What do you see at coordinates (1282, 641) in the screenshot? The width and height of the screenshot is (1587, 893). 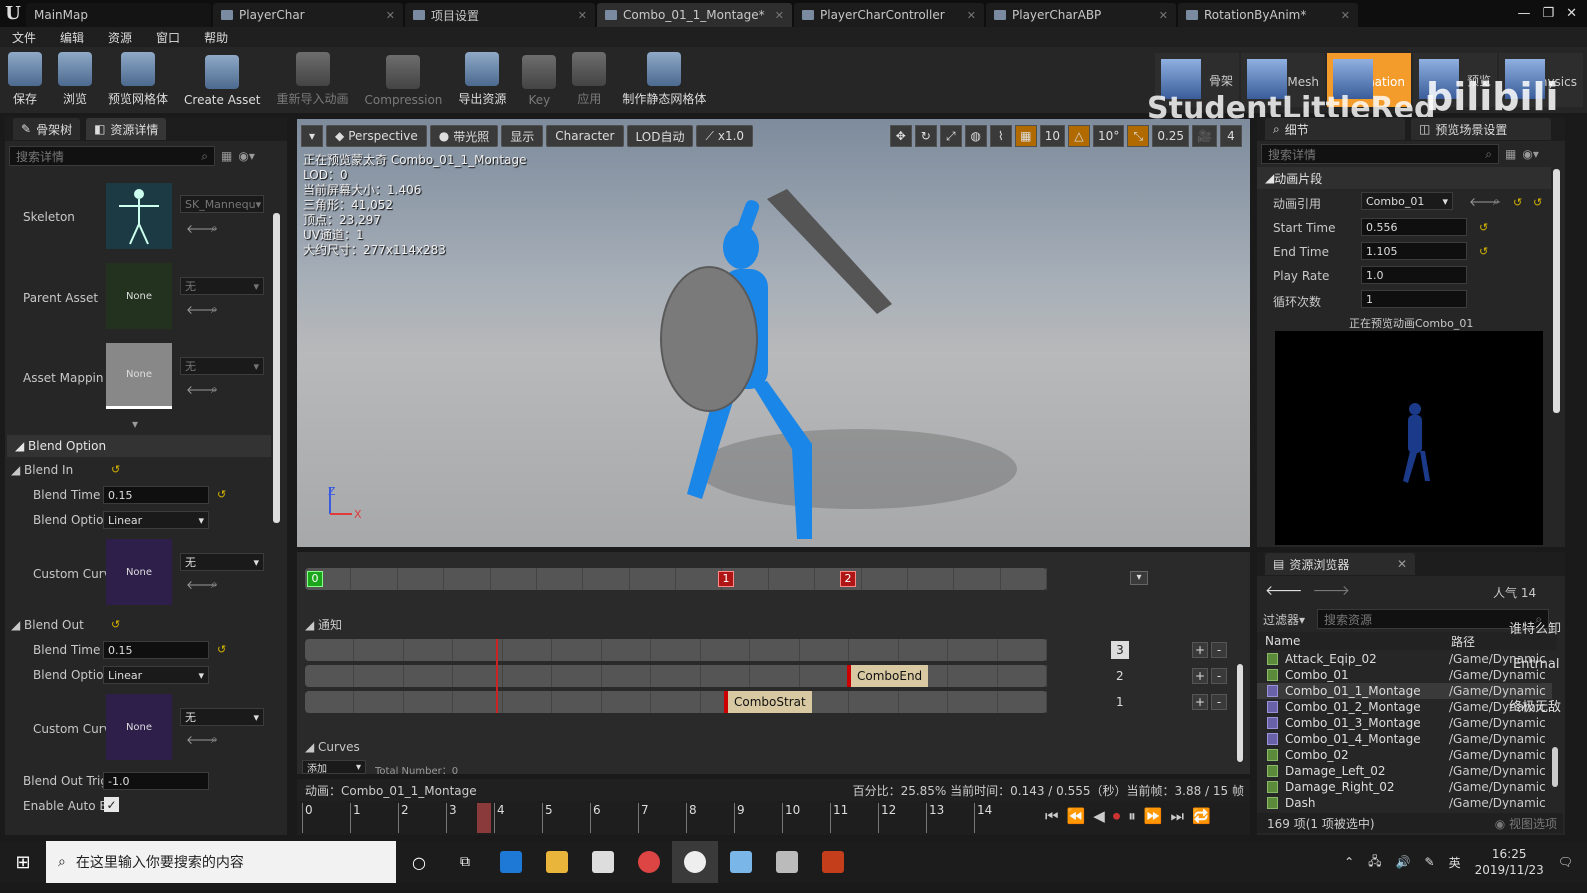 I see `column-name: Name` at bounding box center [1282, 641].